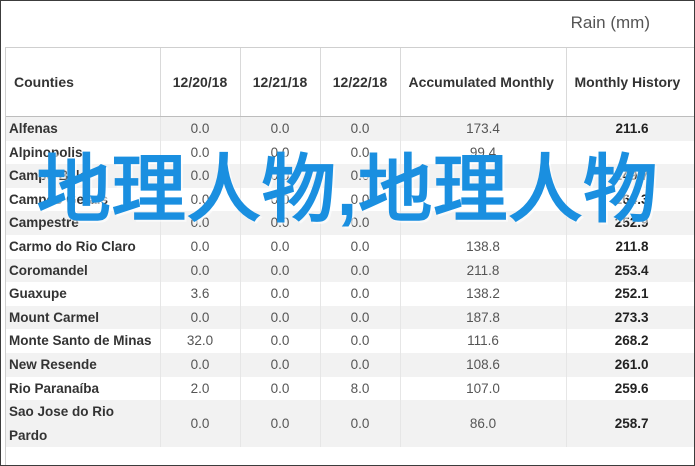  I want to click on header-counties: Counties, so click(83, 82).